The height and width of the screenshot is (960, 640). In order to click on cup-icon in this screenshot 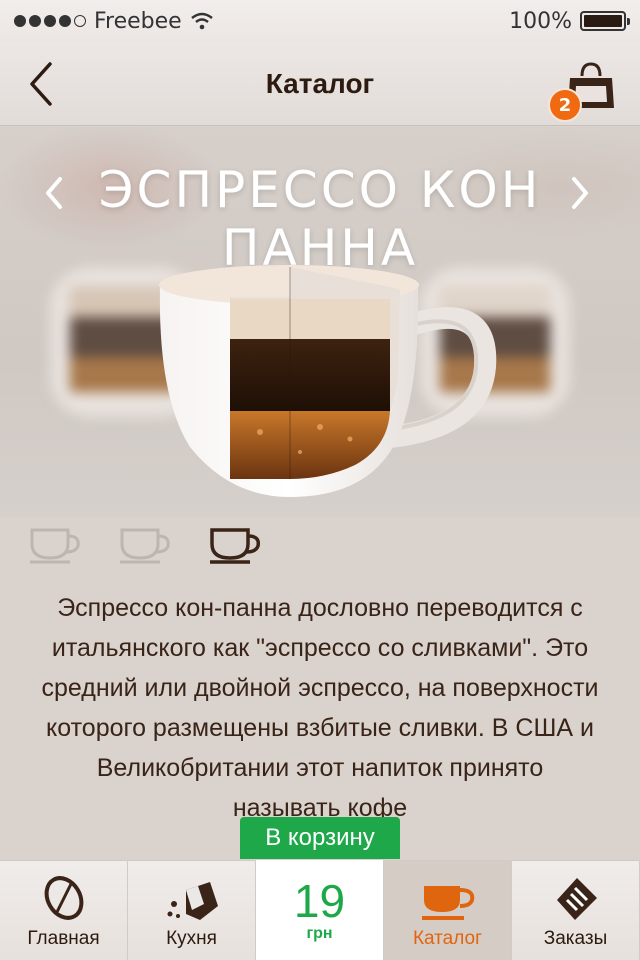, I will do `click(447, 903)`.